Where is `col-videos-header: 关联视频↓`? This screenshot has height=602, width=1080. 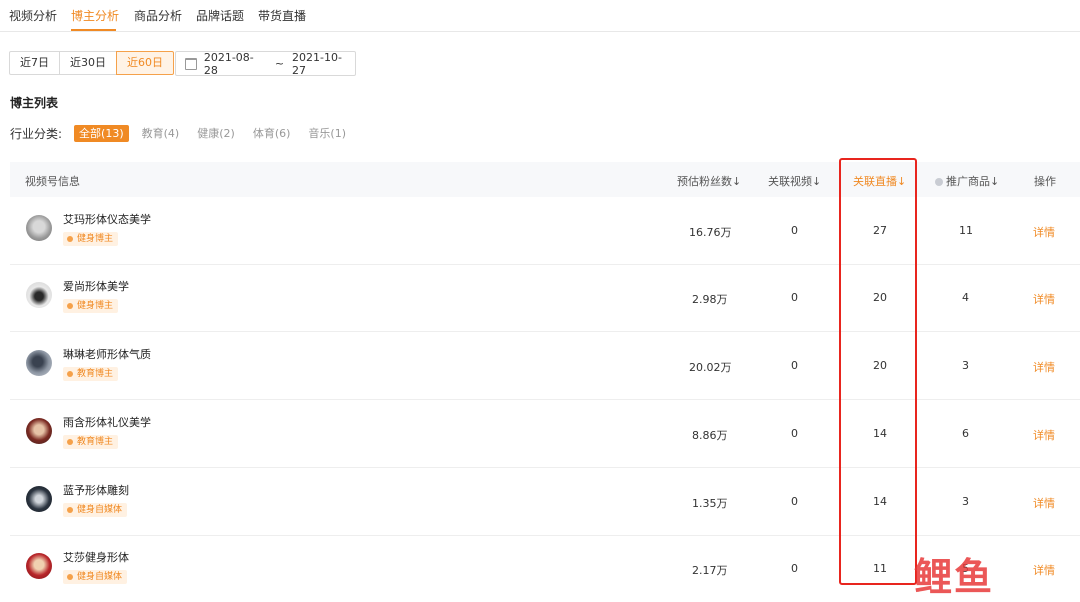
col-videos-header: 关联视频↓ is located at coordinates (794, 181).